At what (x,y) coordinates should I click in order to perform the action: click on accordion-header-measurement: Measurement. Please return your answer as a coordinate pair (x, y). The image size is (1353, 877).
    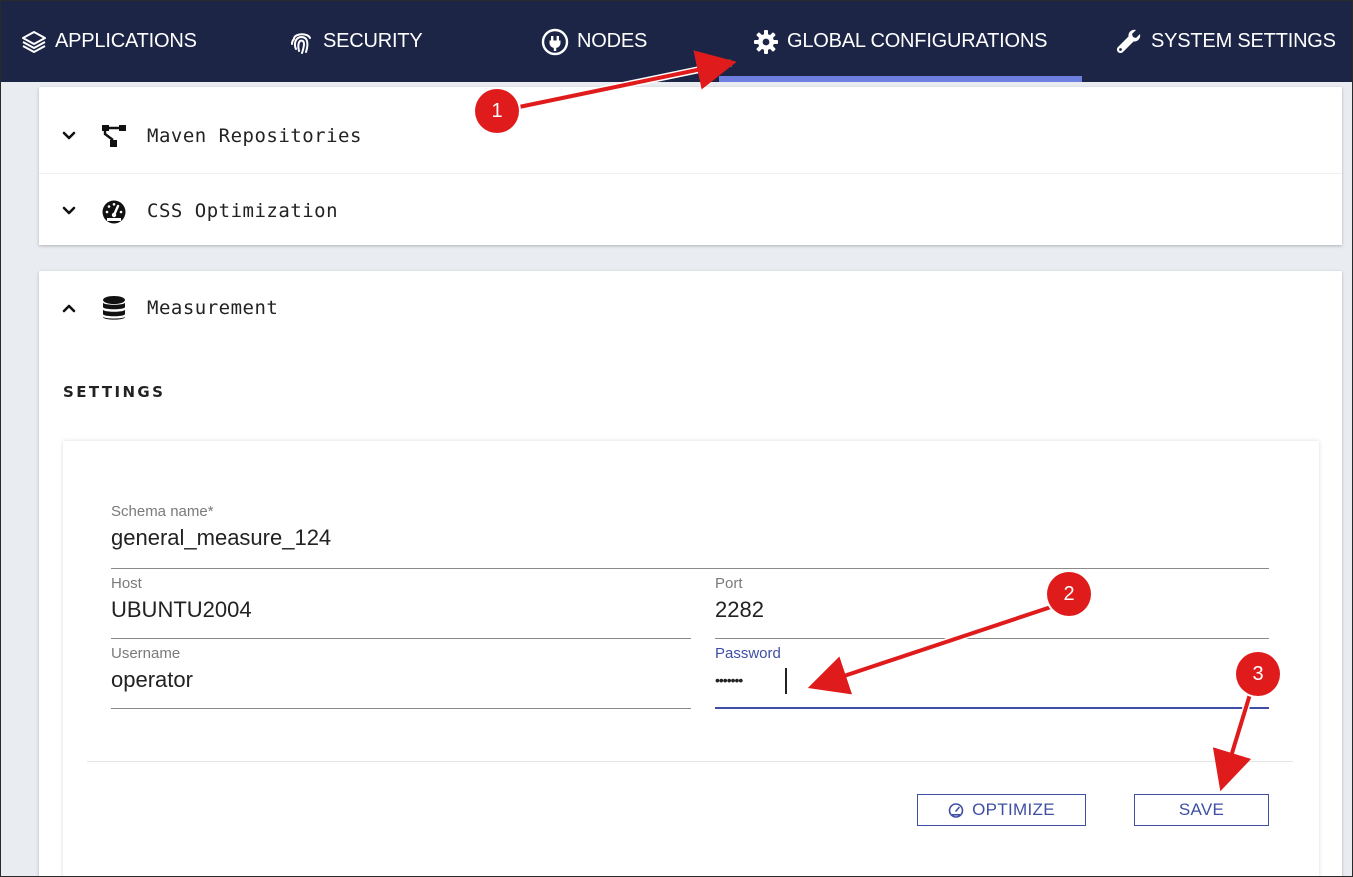
    Looking at the image, I should click on (690, 308).